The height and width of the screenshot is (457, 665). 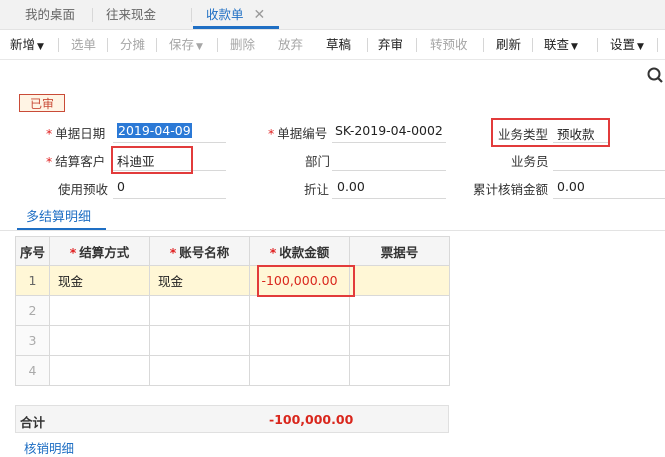 What do you see at coordinates (561, 44) in the screenshot?
I see `linked-query-button: 联查 ▼` at bounding box center [561, 44].